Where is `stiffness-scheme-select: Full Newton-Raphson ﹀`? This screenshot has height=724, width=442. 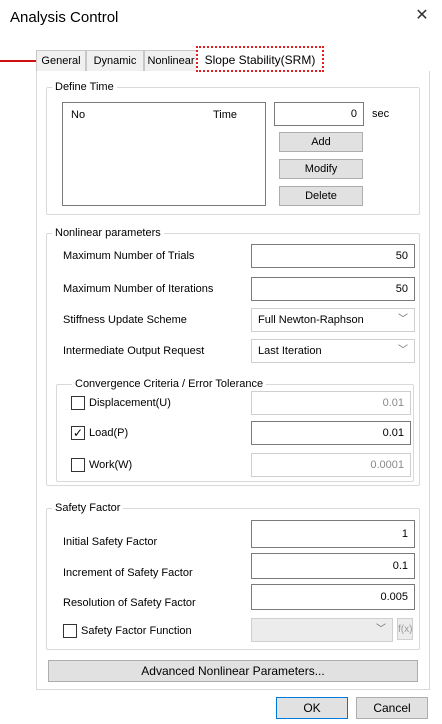 stiffness-scheme-select: Full Newton-Raphson ﹀ is located at coordinates (333, 320).